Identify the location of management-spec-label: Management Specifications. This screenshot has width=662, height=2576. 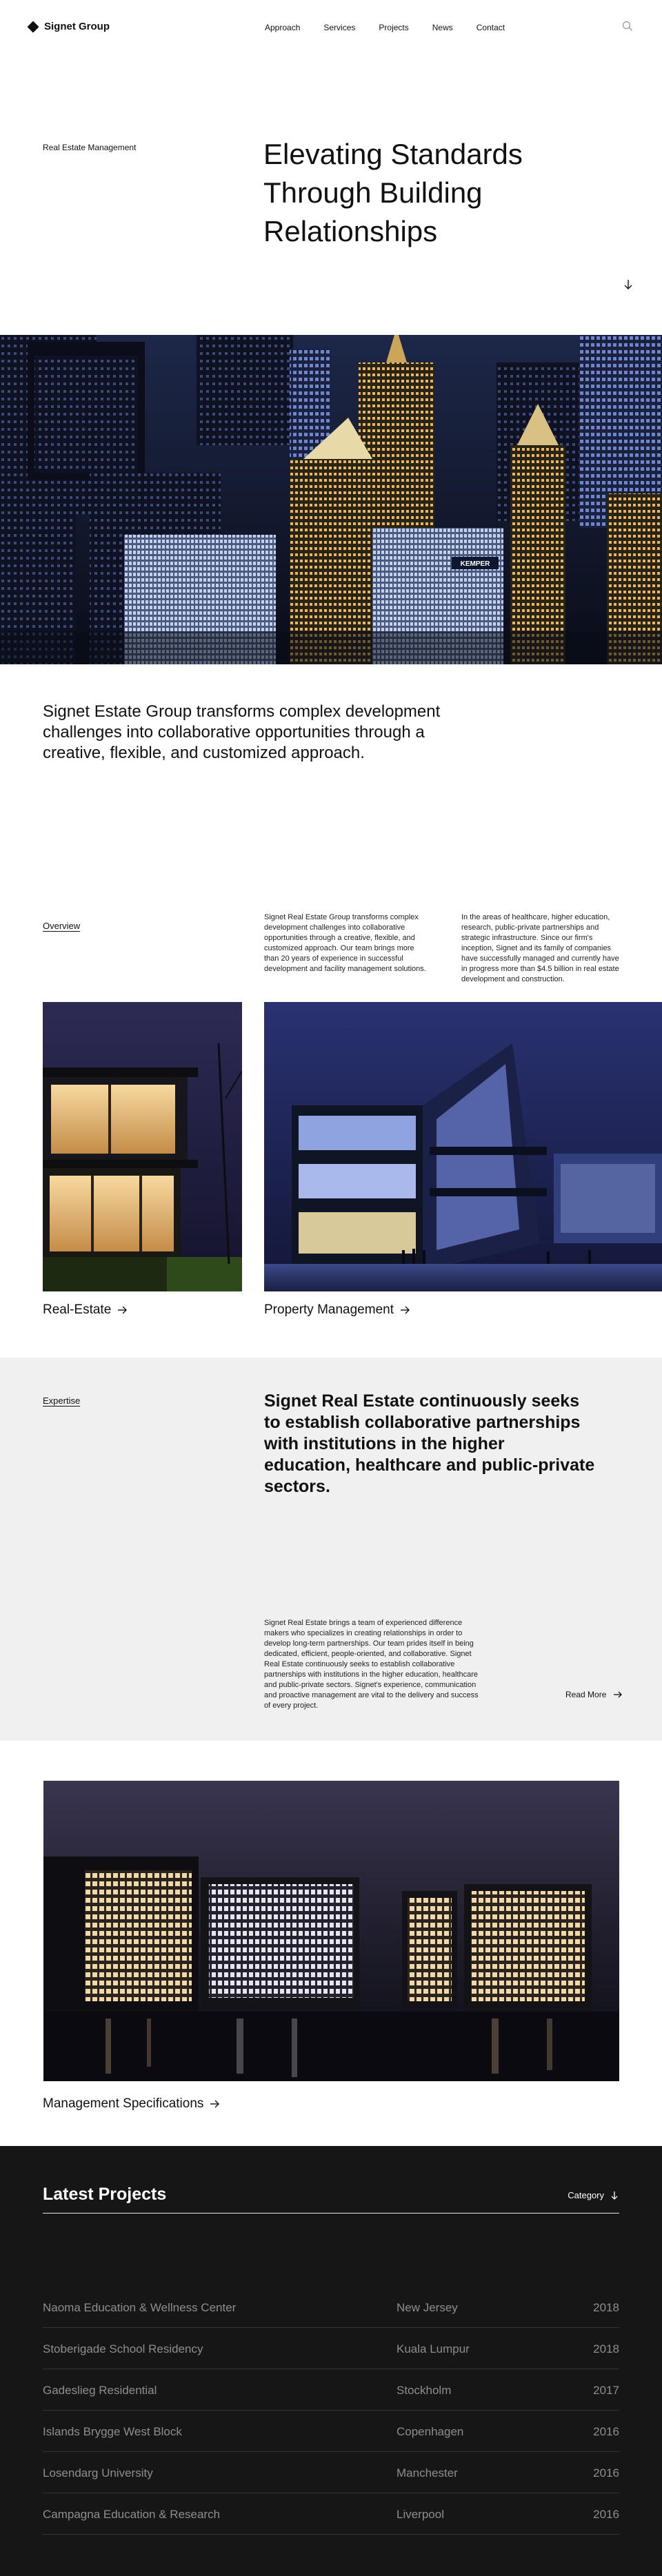
(123, 2103).